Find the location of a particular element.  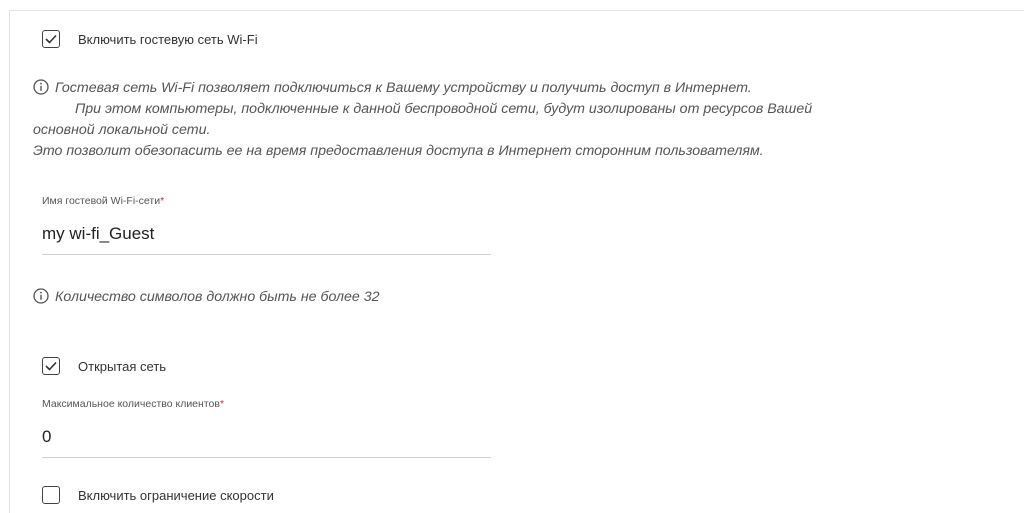

speed-limit-row: Включить ограничение скорости is located at coordinates (158, 495).